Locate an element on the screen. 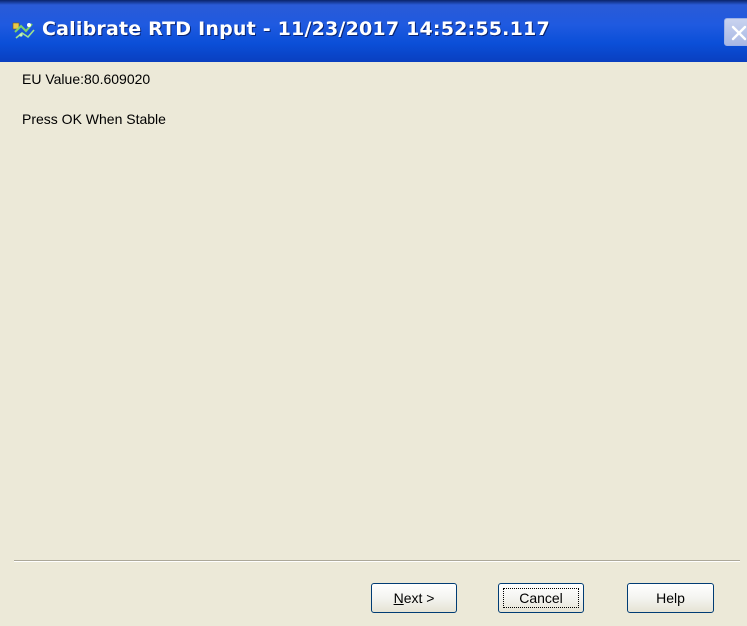 The image size is (747, 626). app-icon is located at coordinates (24, 31).